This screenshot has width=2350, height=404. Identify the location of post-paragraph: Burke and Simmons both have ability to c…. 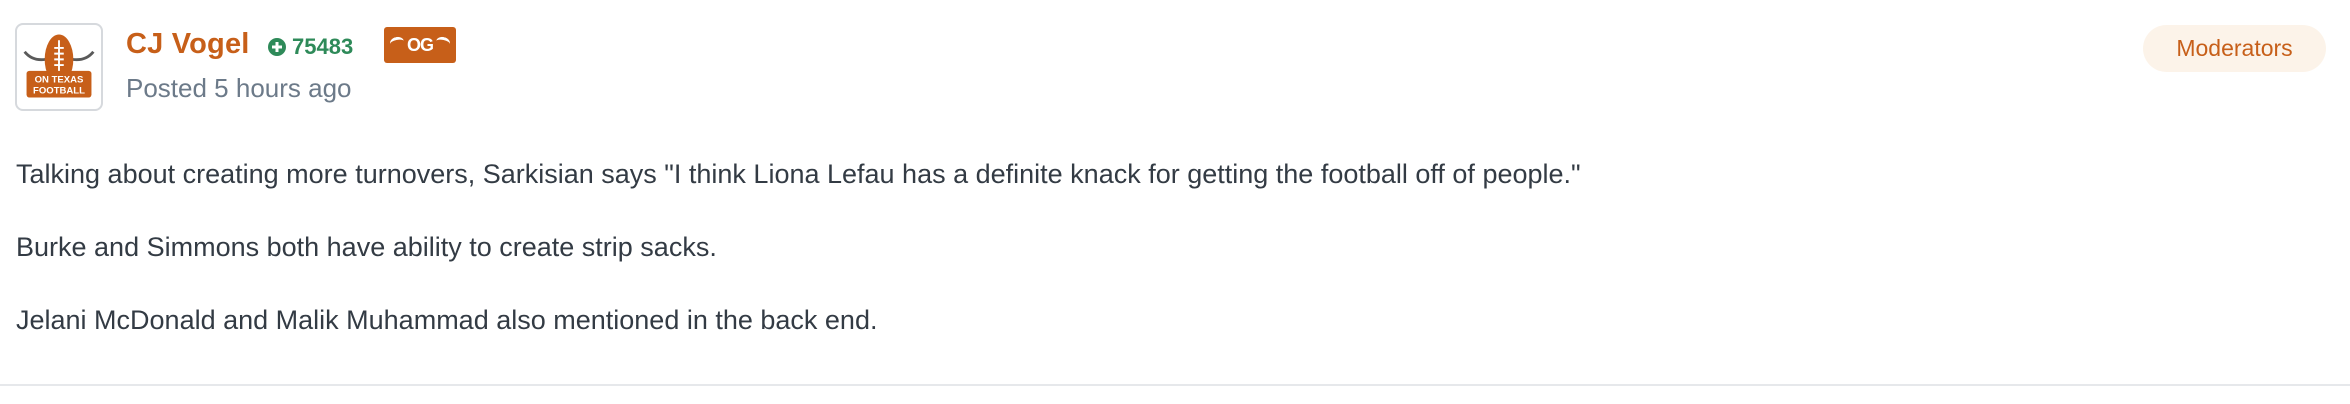
(366, 247).